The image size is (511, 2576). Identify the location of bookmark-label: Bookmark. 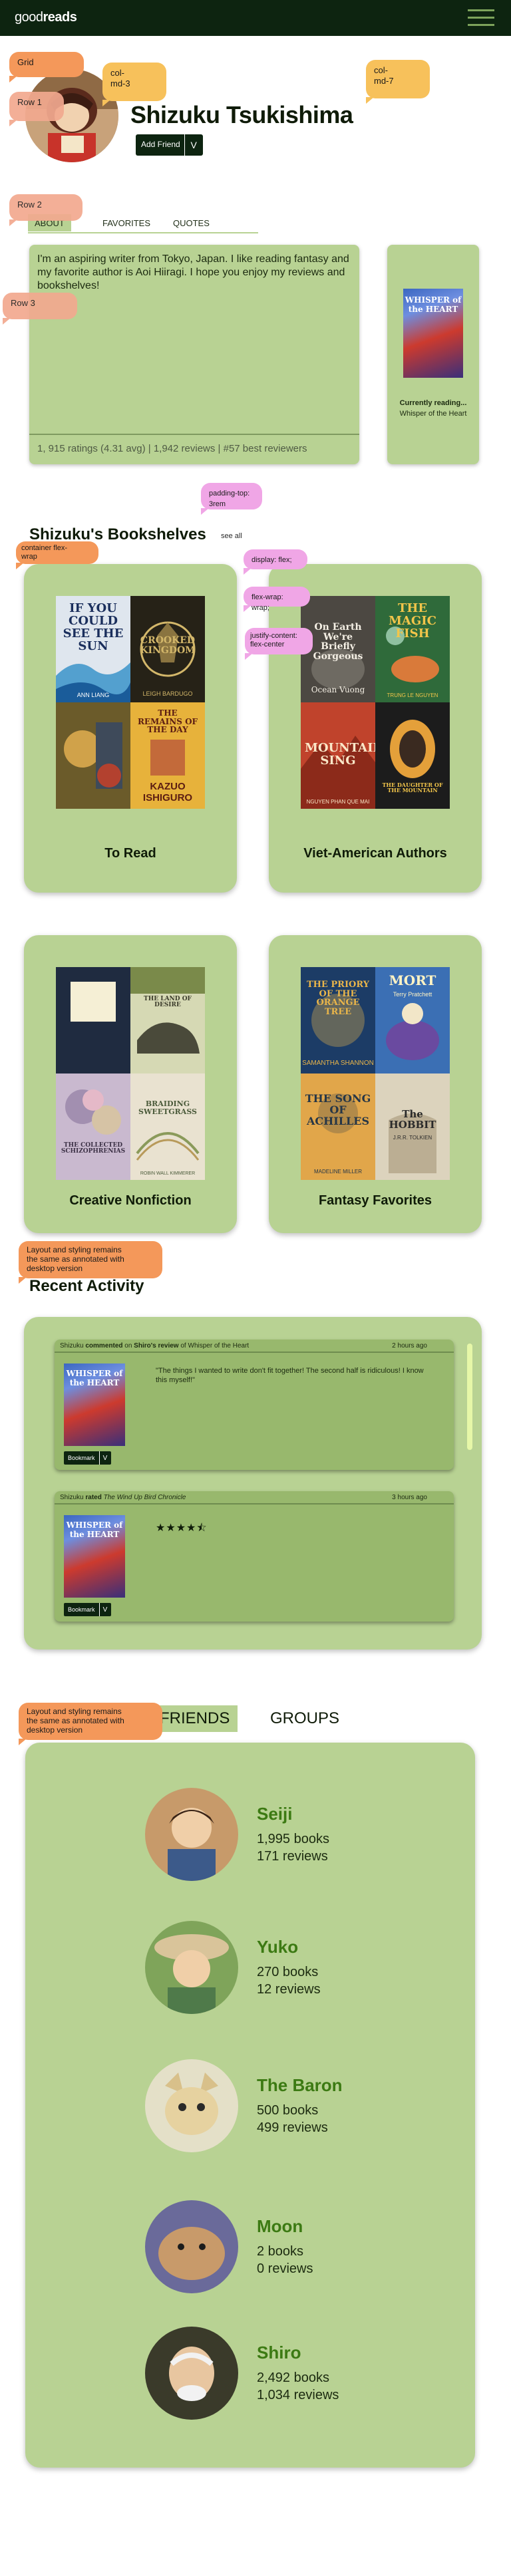
(81, 1609).